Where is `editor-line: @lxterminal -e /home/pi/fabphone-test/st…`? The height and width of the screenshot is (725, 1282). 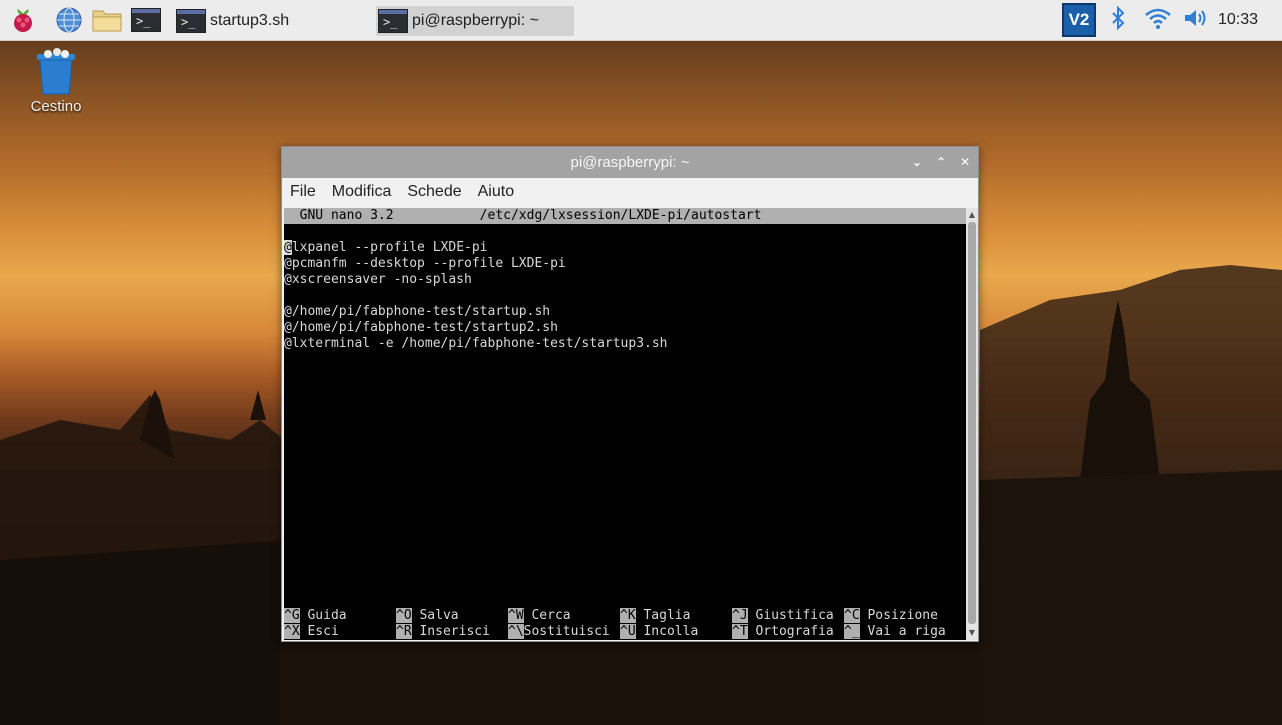
editor-line: @lxterminal -e /home/pi/fabphone-test/st… is located at coordinates (476, 343).